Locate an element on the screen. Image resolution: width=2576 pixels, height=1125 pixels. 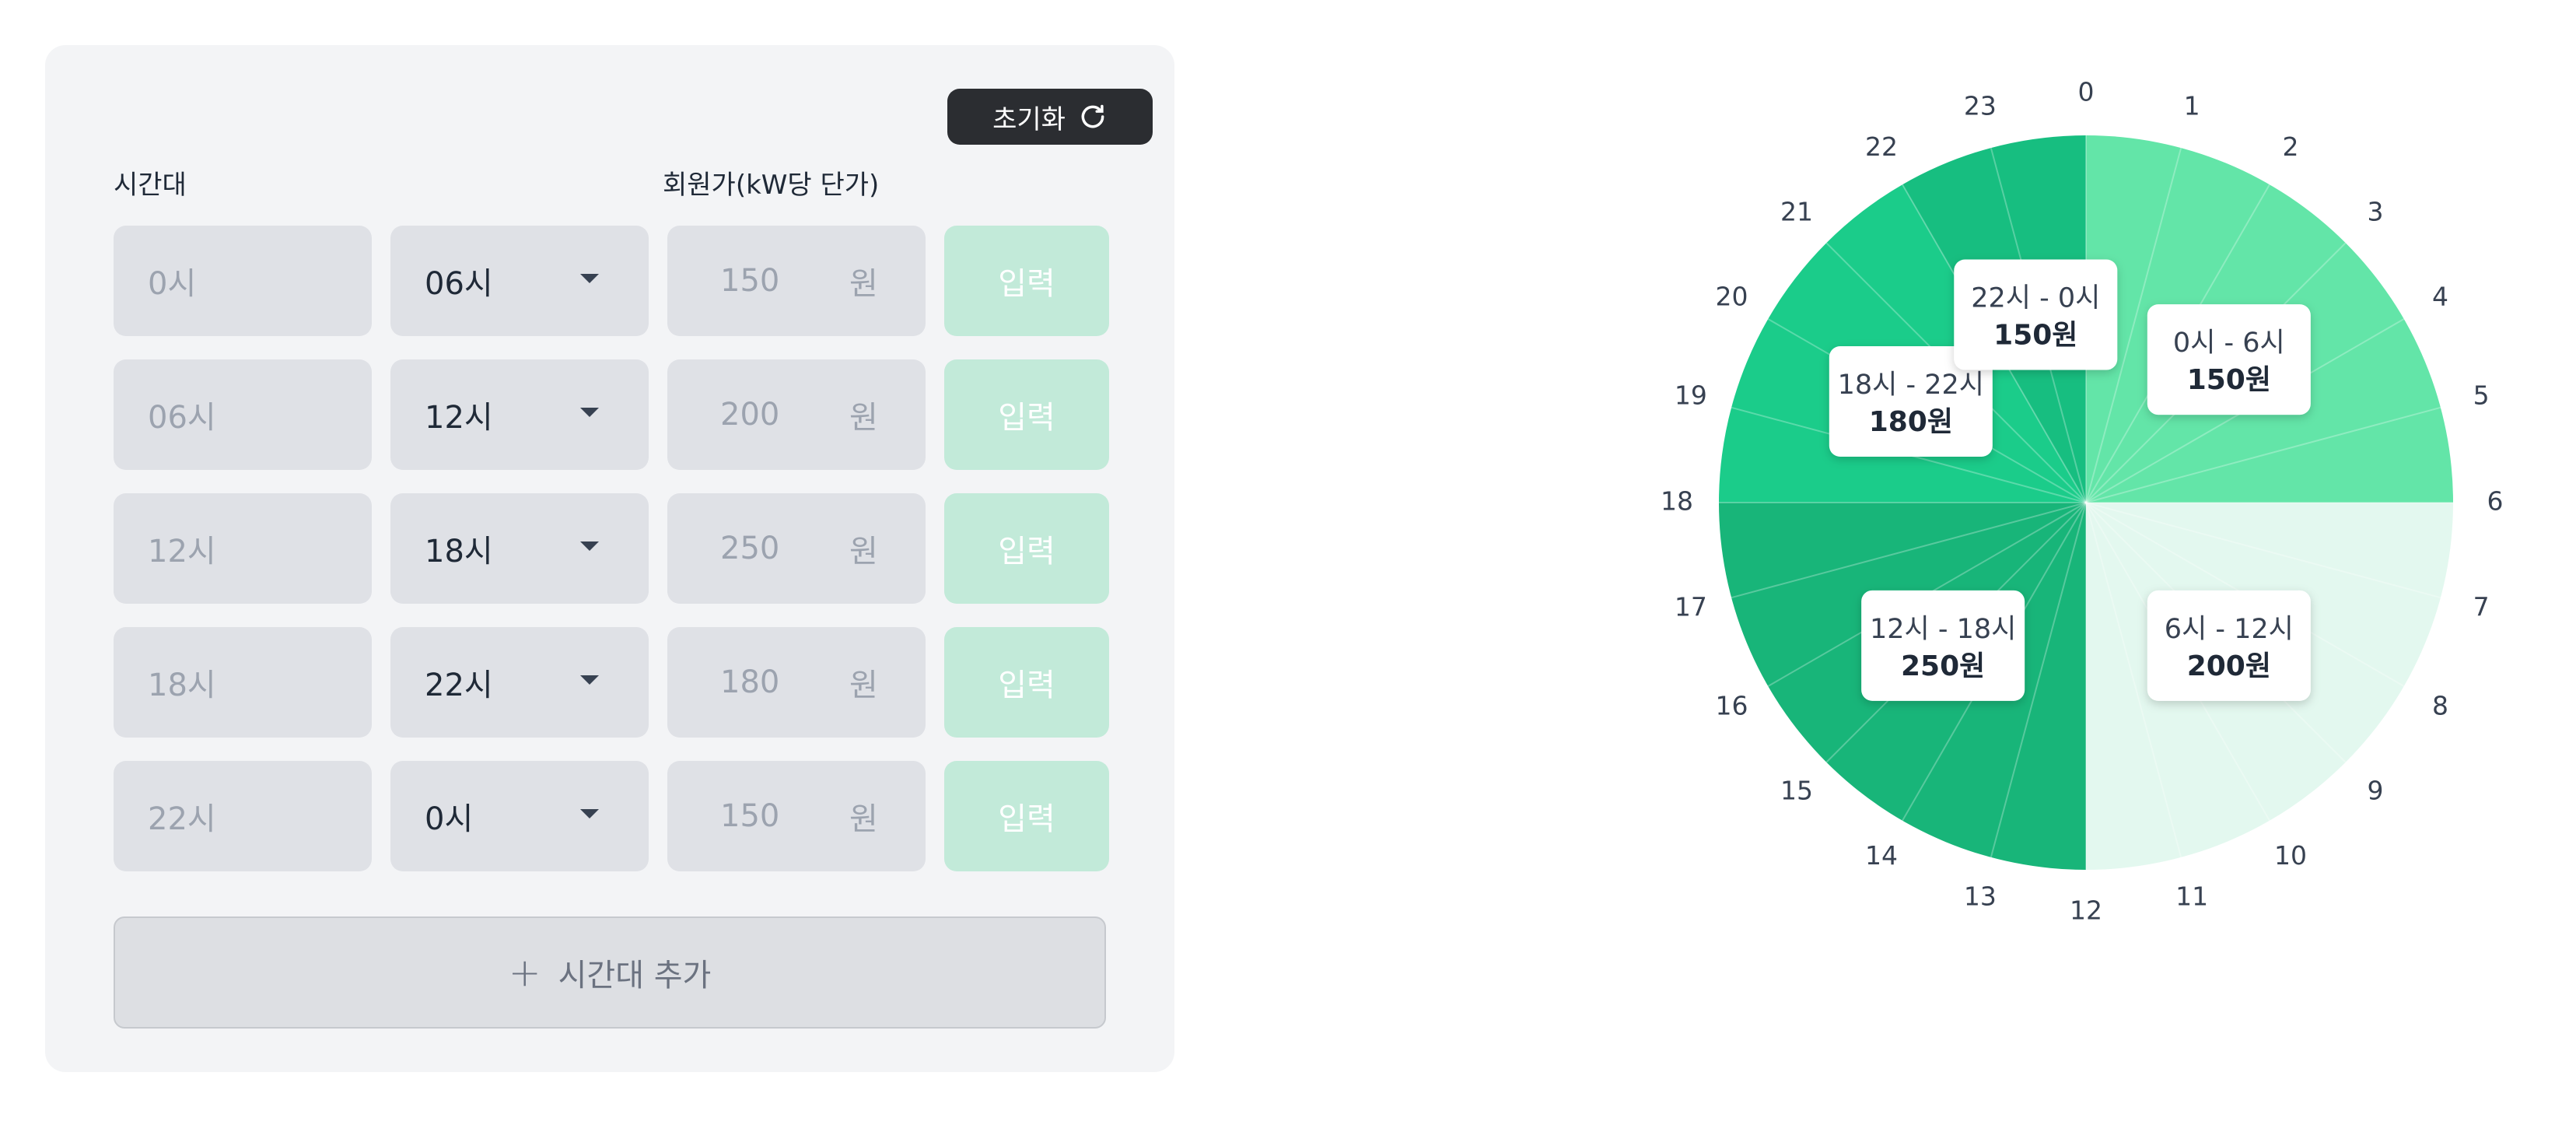
hour-label: 22 is located at coordinates (1882, 147).